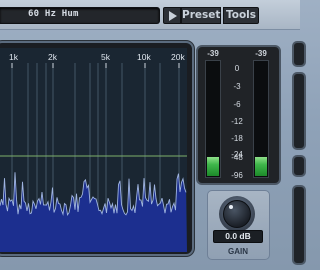  I want to click on freq-label: 20k, so click(178, 57).